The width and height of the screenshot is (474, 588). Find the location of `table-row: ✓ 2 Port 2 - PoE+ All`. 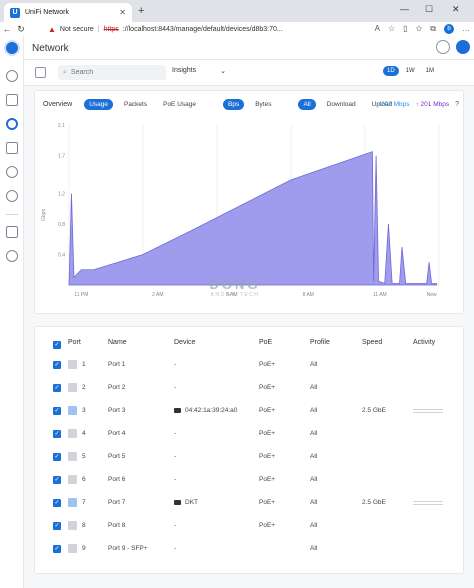

table-row: ✓ 2 Port 2 - PoE+ All is located at coordinates (250, 389).